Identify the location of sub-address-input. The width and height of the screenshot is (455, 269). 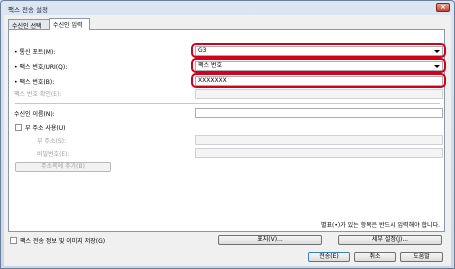
(319, 140).